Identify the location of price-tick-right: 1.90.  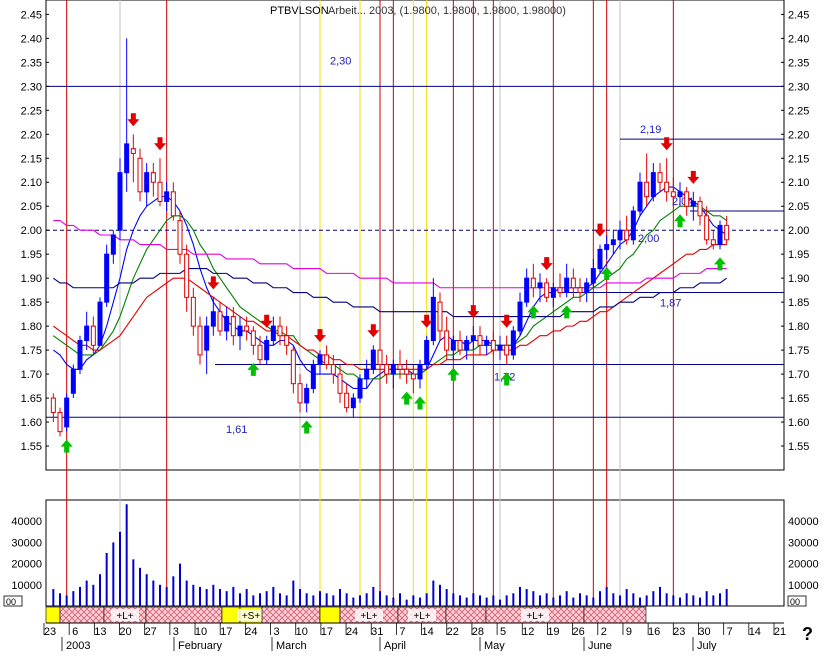
(798, 279).